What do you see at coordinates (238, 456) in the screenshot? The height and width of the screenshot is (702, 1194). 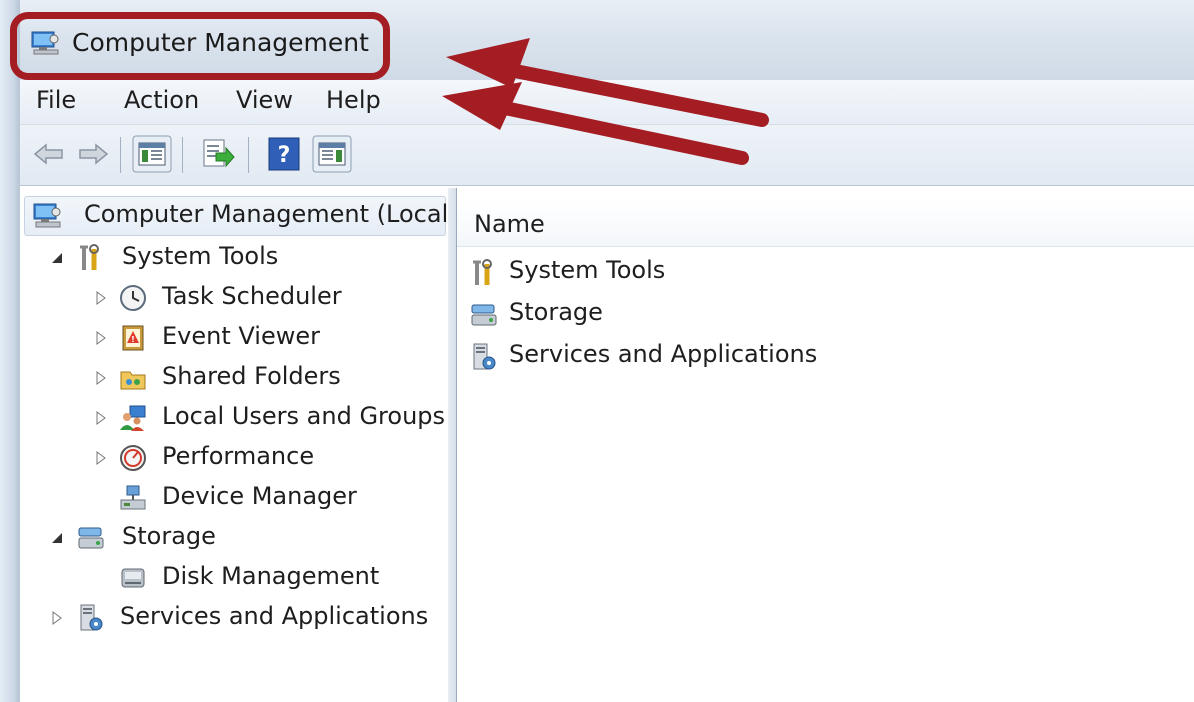 I see `tree-item-label: Performance` at bounding box center [238, 456].